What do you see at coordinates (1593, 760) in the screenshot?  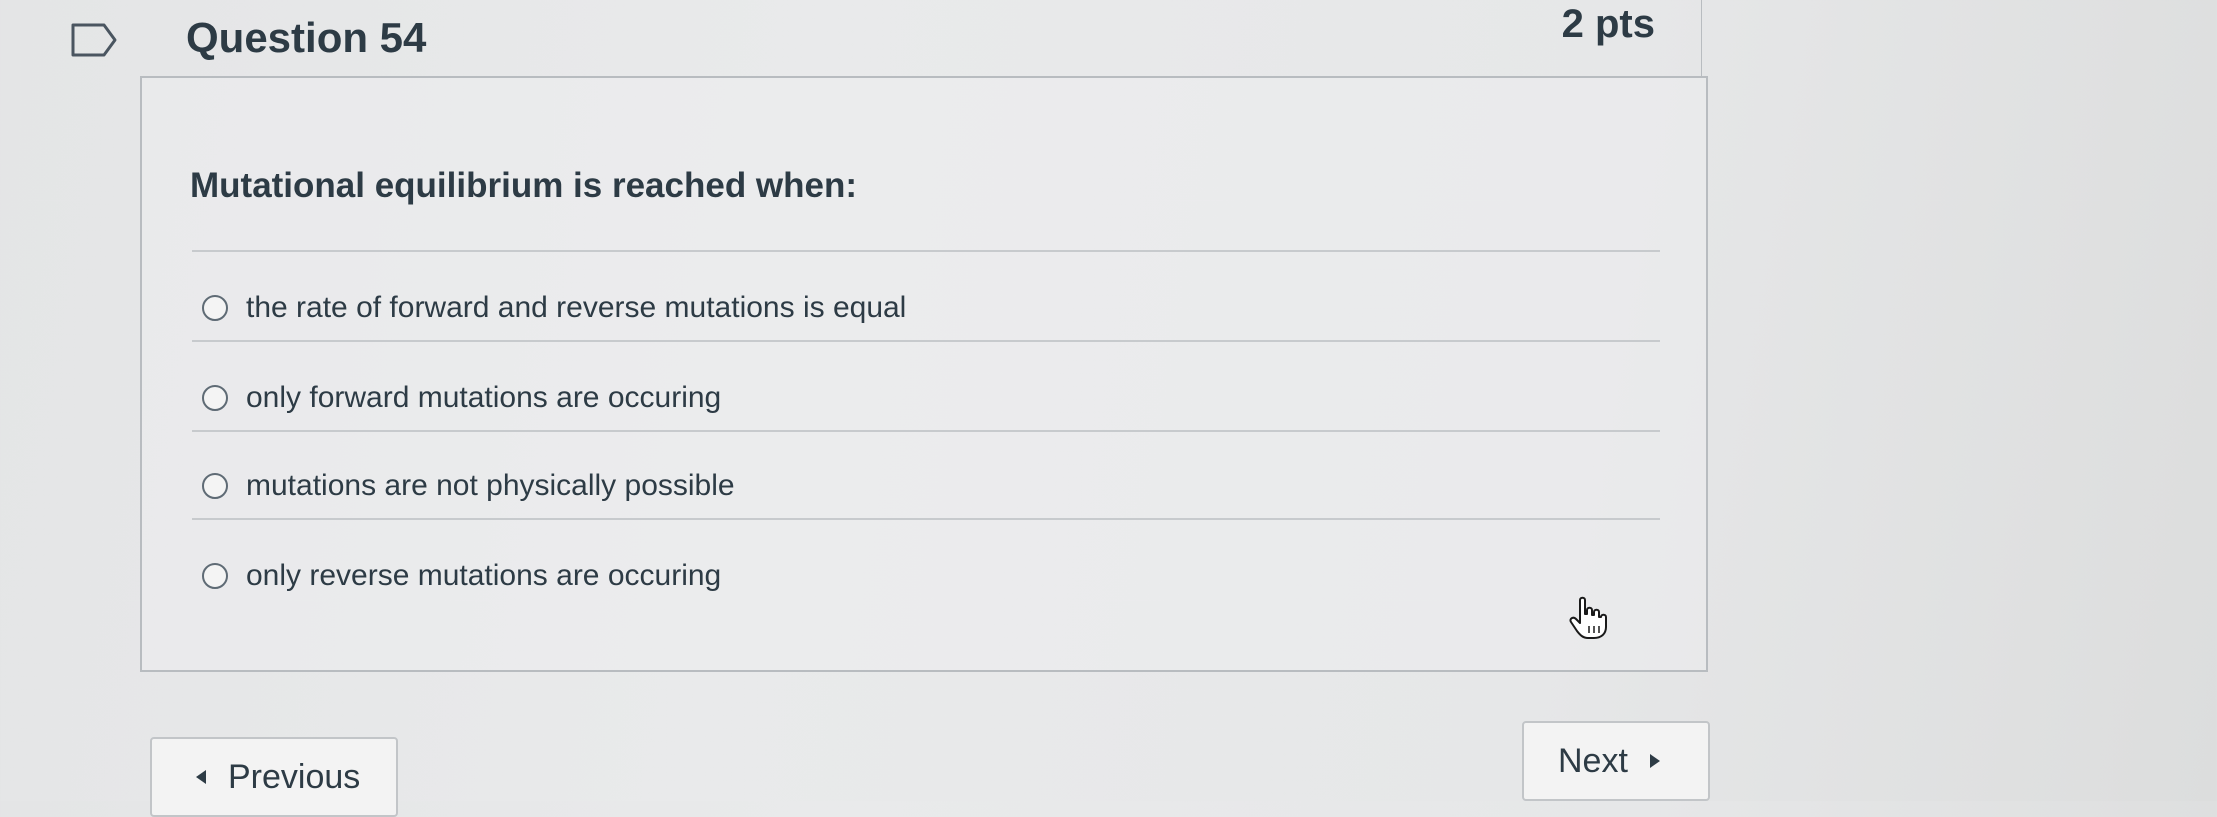 I see `next-label: Next` at bounding box center [1593, 760].